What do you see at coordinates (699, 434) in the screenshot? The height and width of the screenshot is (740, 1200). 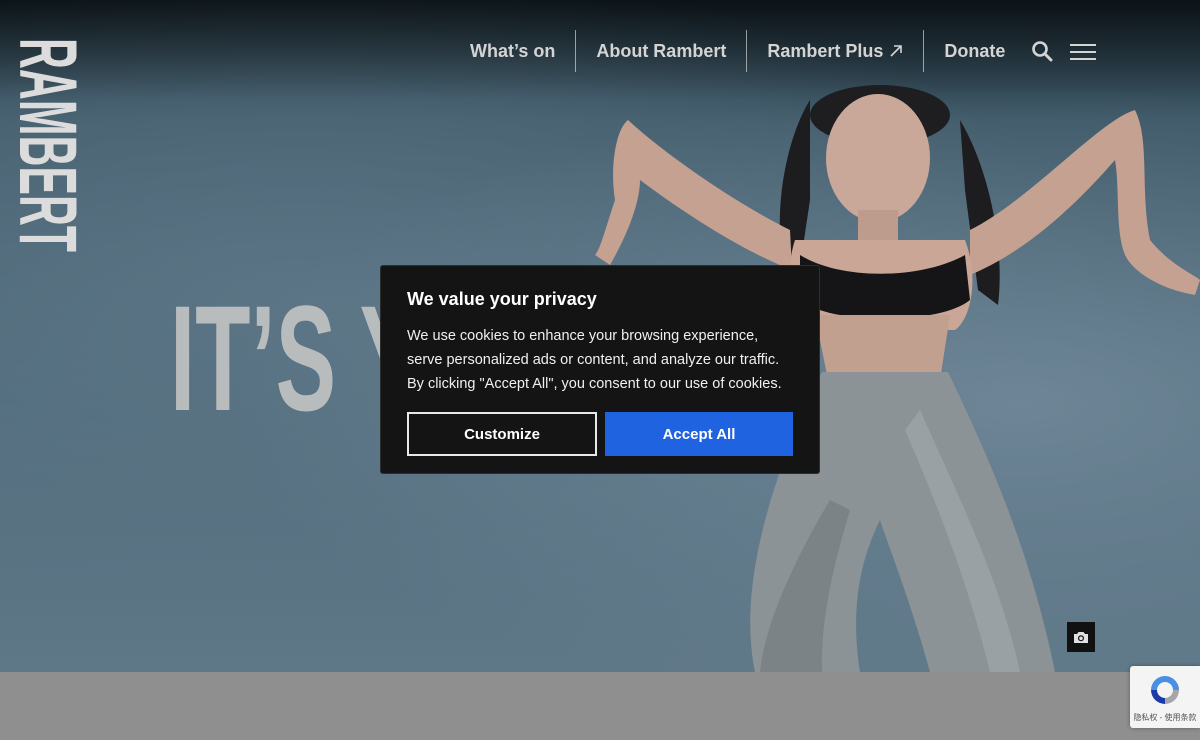 I see `accept-all-button: Accept All` at bounding box center [699, 434].